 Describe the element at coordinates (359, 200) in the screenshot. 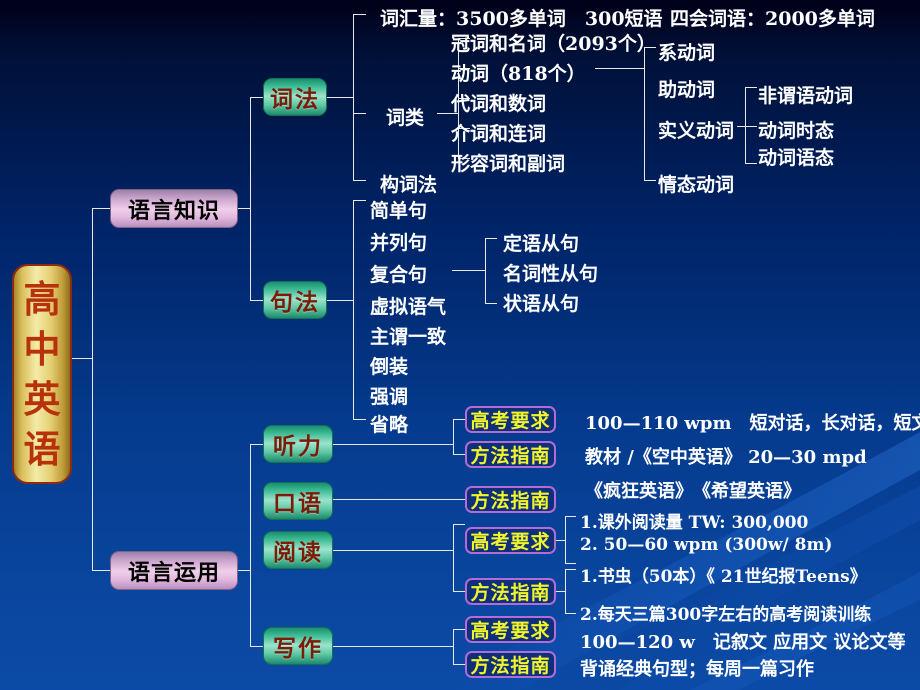

I see `connector-syntax-to-first` at that location.